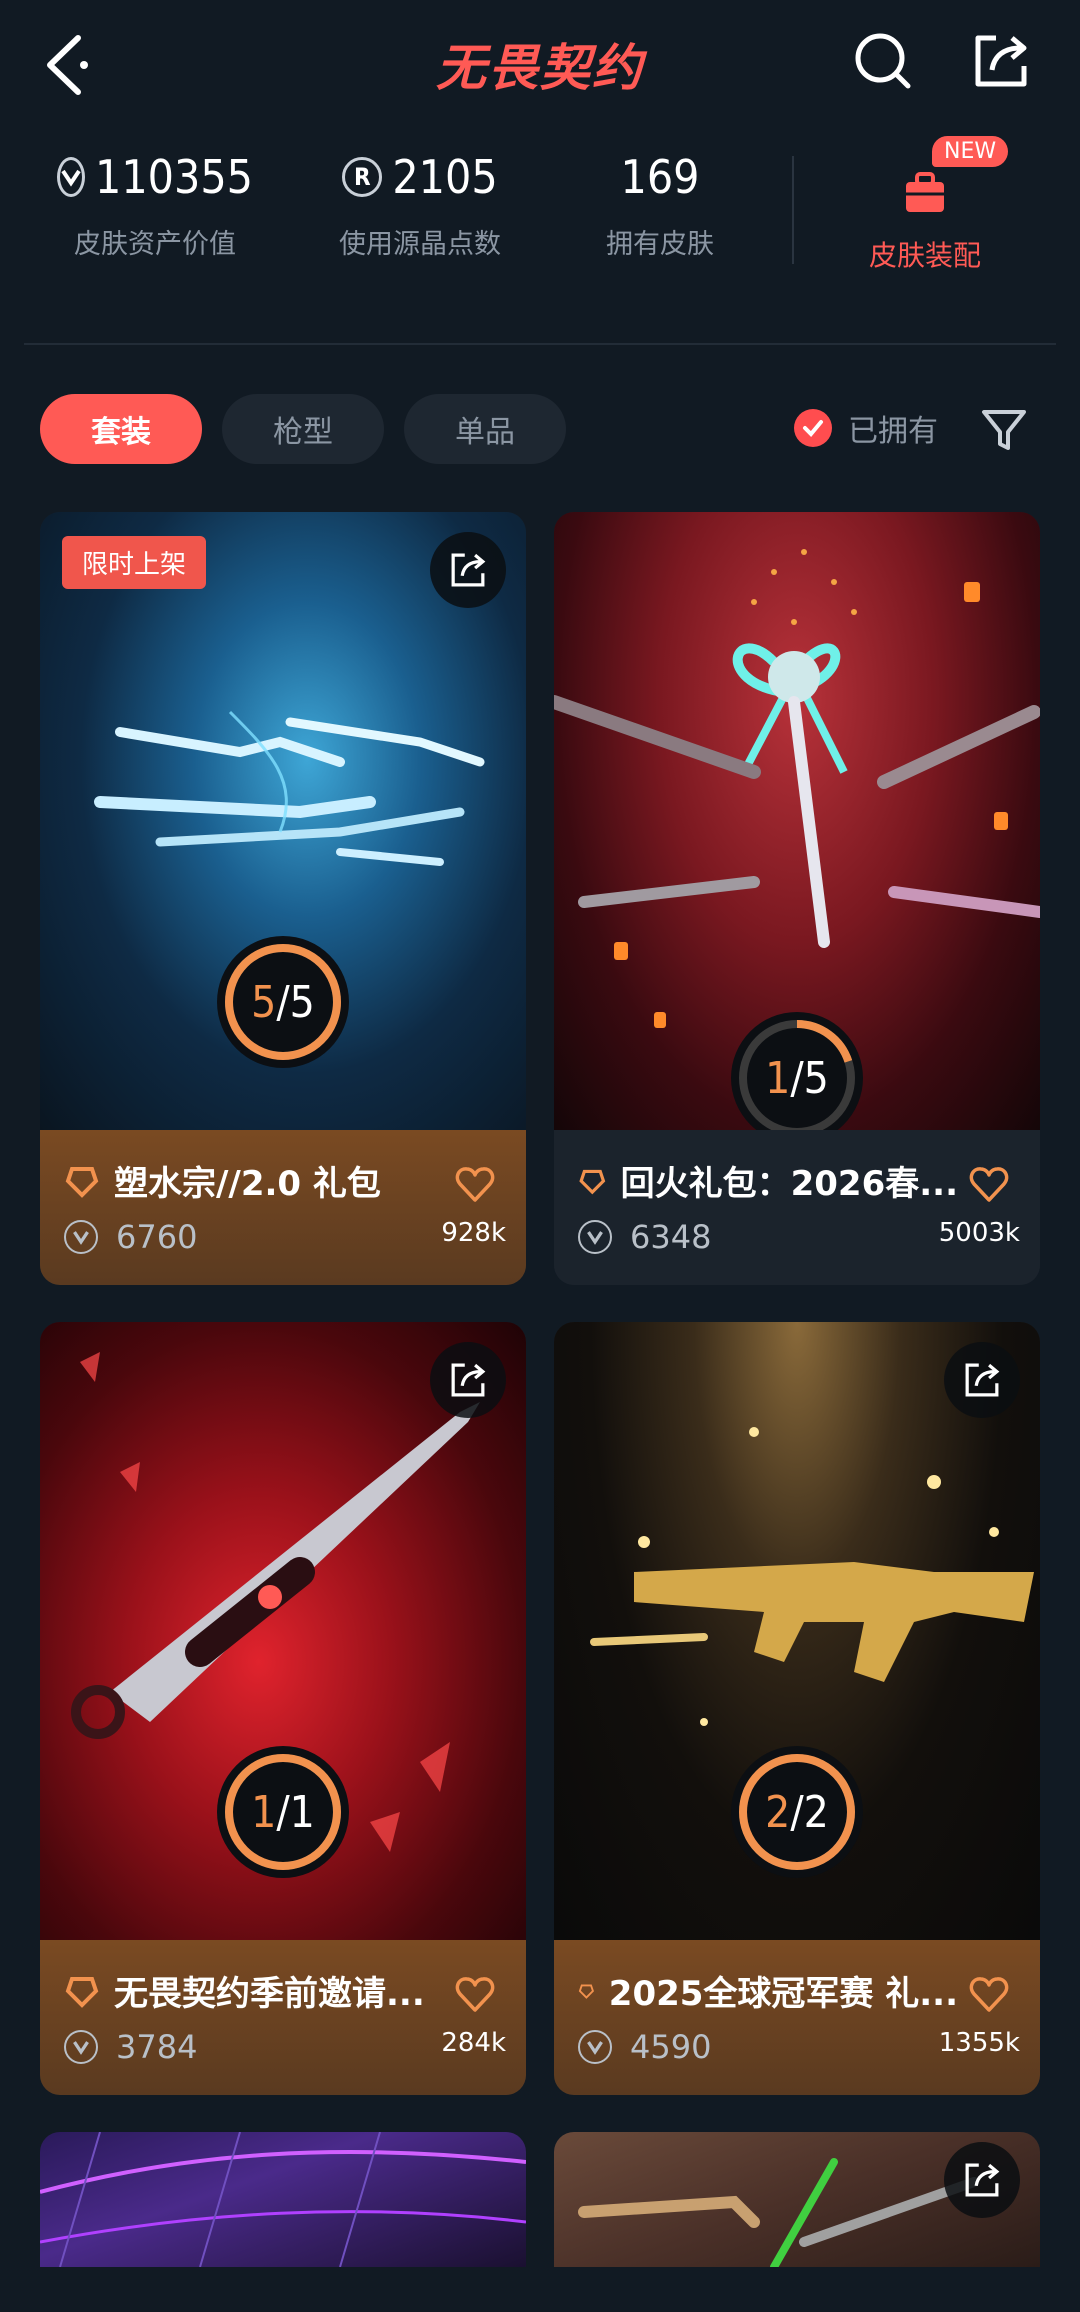 This screenshot has width=1080, height=2312. I want to click on radianite-icon: R, so click(362, 177).